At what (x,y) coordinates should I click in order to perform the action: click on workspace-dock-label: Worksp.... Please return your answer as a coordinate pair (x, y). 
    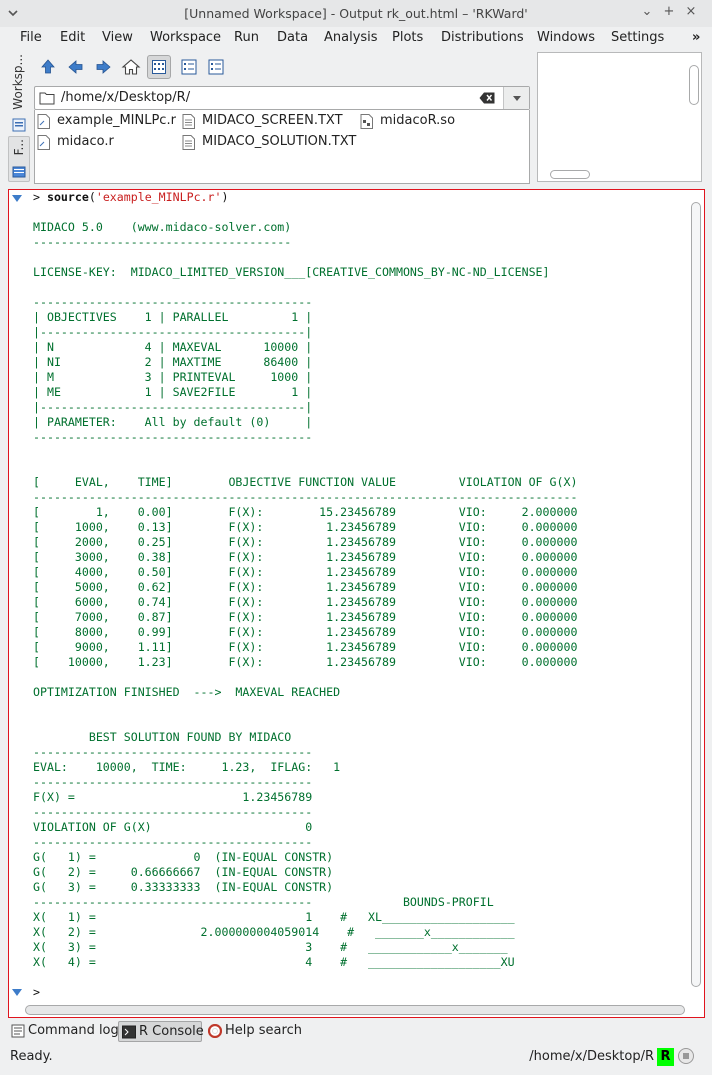
    Looking at the image, I should click on (18, 82).